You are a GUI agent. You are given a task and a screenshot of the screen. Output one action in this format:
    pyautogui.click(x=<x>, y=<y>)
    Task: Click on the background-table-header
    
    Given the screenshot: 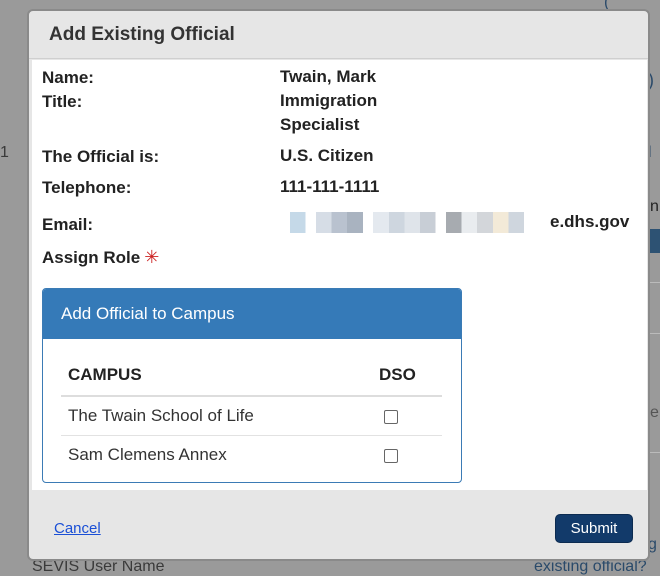 What is the action you would take?
    pyautogui.click(x=655, y=241)
    